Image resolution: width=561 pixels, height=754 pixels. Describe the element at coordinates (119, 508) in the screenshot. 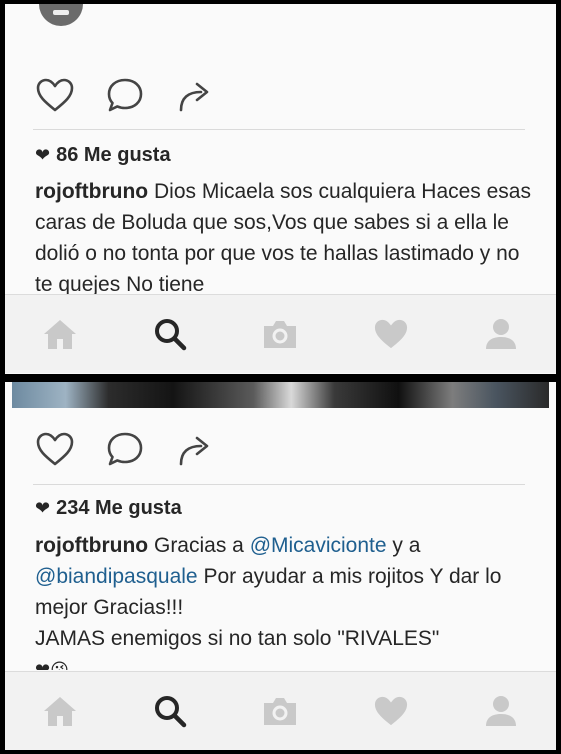

I see `likes-text: 234 Me gusta` at that location.